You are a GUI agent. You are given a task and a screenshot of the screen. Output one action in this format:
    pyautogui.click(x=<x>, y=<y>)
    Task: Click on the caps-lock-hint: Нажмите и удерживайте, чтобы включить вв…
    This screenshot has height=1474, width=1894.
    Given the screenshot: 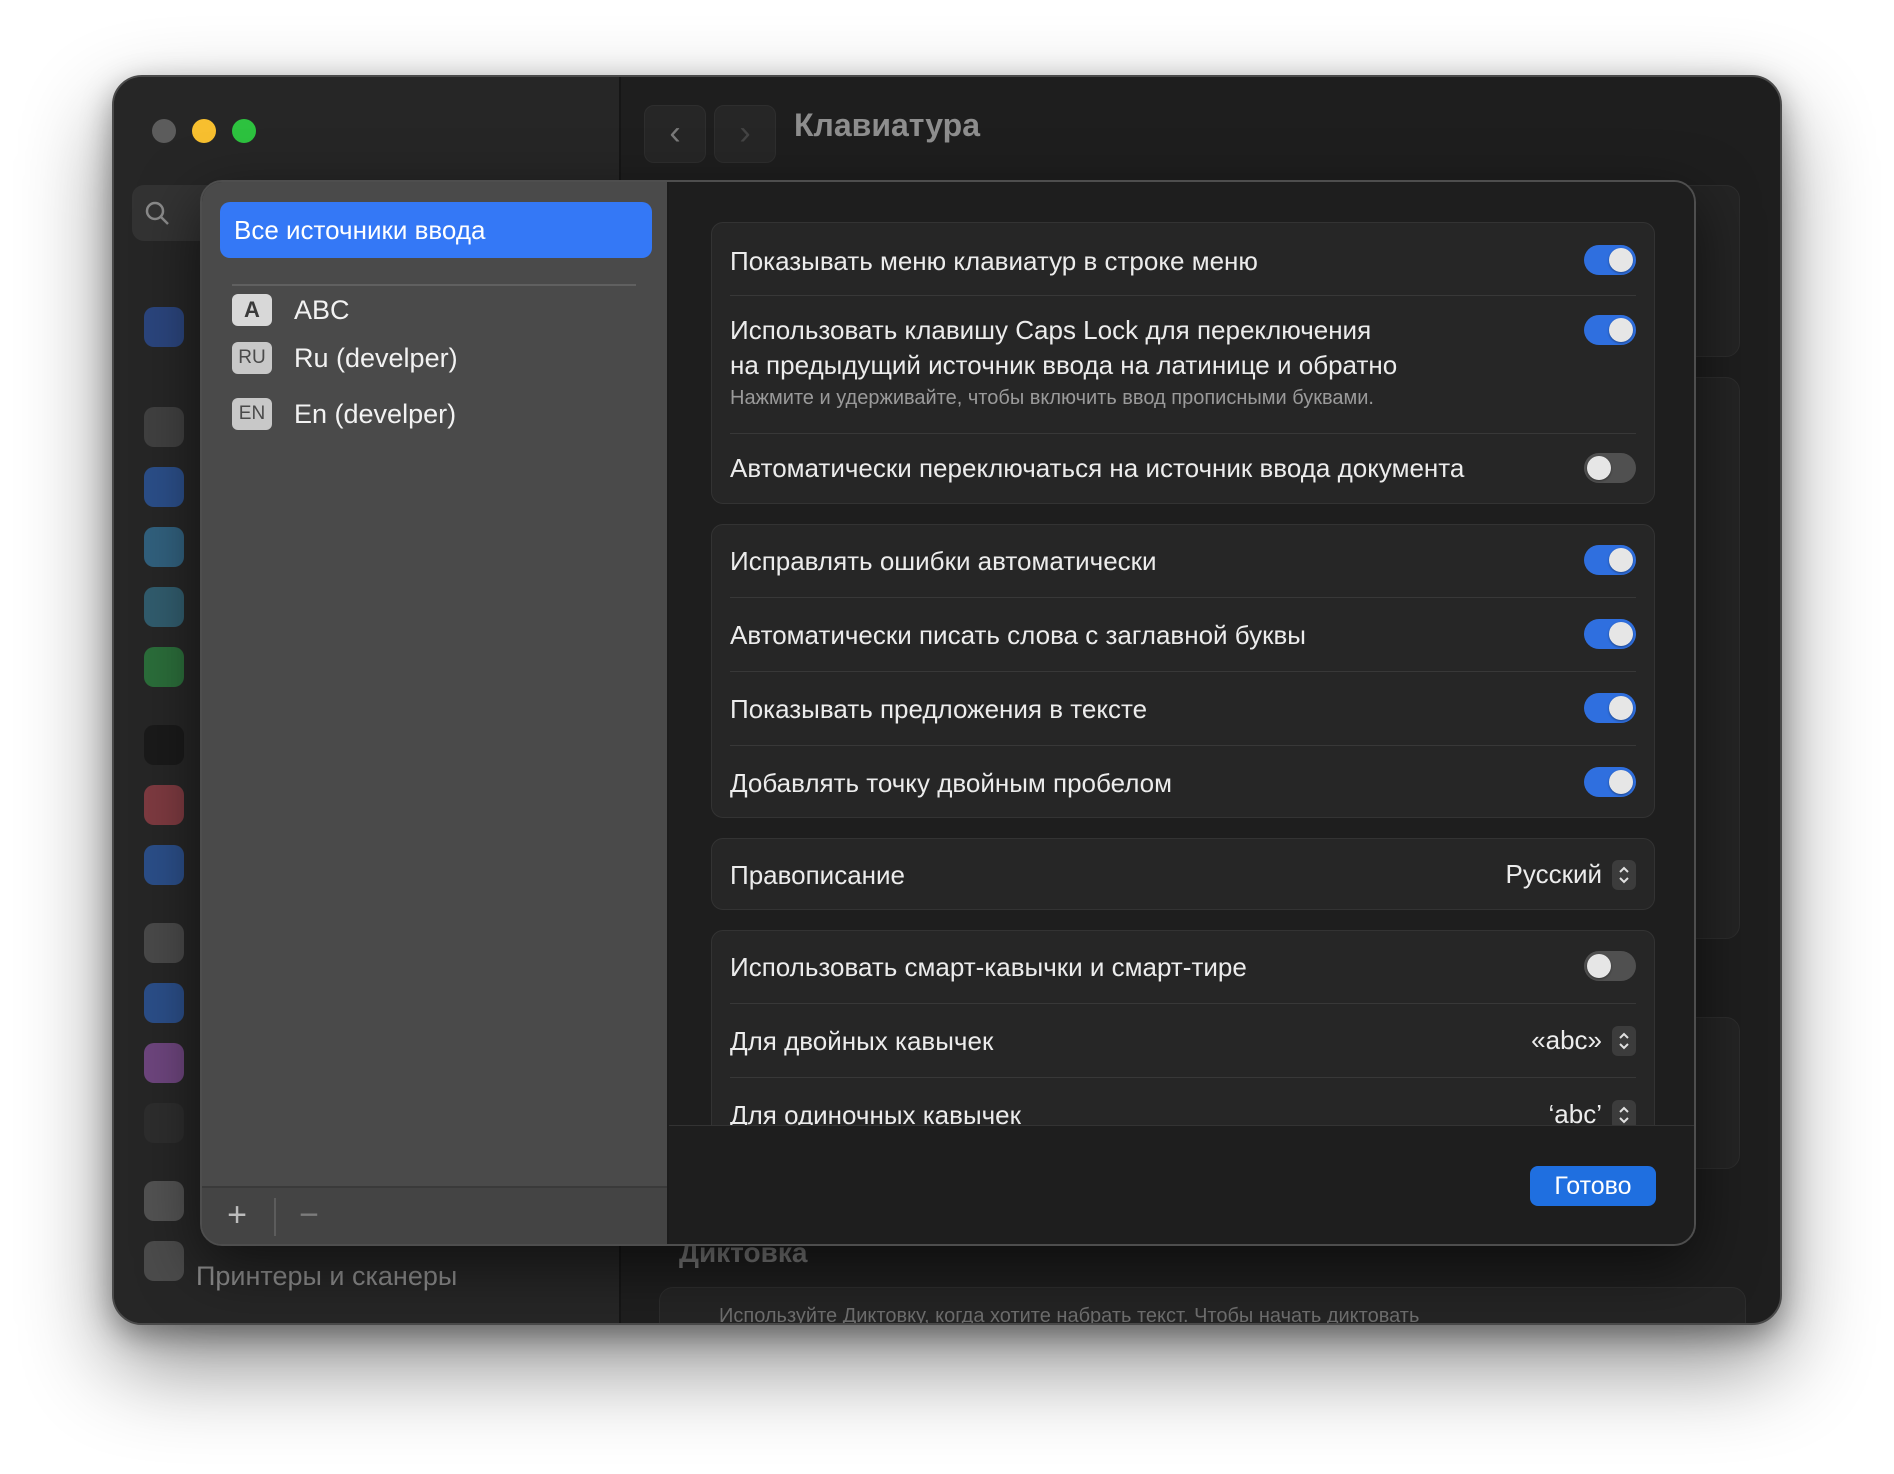 What is the action you would take?
    pyautogui.click(x=1052, y=398)
    